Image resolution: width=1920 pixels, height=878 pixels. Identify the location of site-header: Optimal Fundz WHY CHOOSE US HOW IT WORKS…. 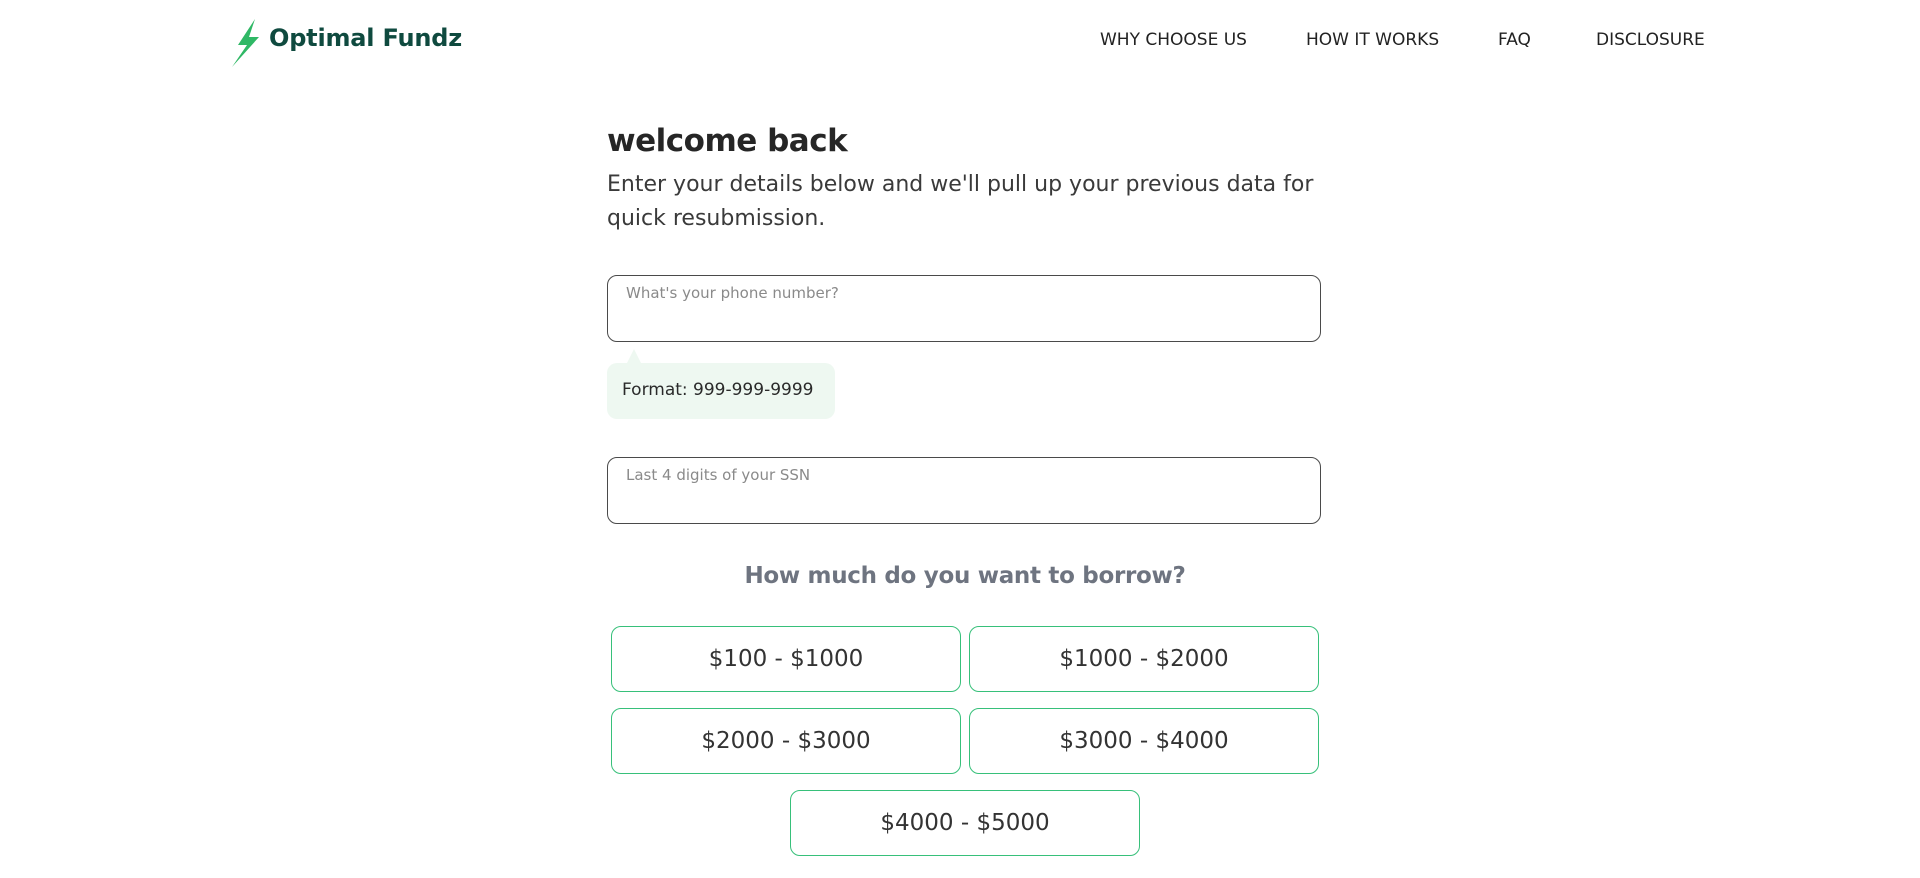
(960, 43).